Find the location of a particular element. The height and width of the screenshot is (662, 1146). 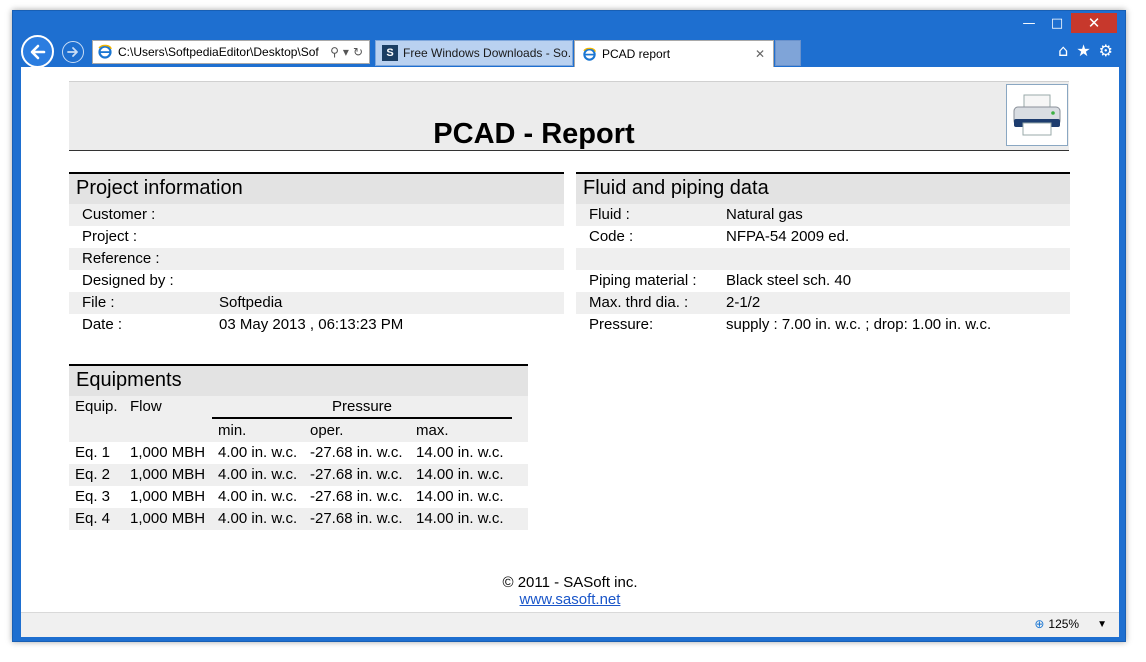

col-equip-header: Equip. is located at coordinates (96, 406).